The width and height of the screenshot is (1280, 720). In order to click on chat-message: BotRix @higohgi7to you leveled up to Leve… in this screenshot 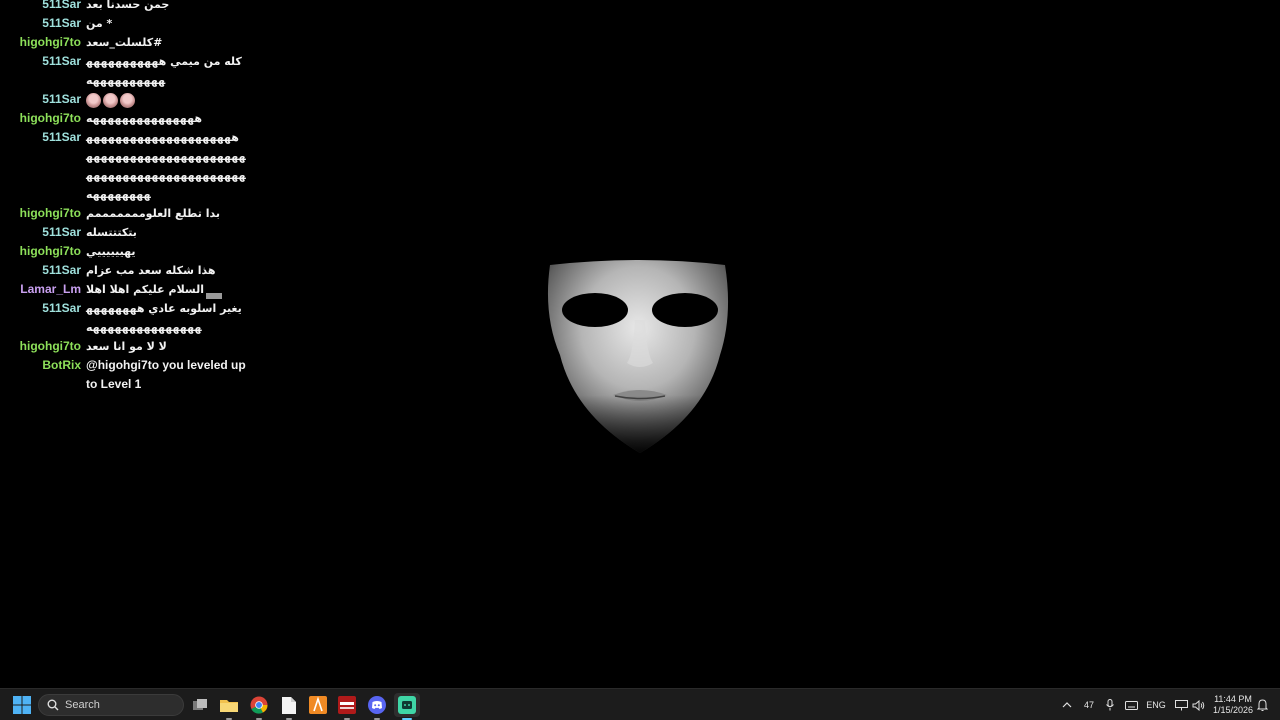, I will do `click(130, 375)`.